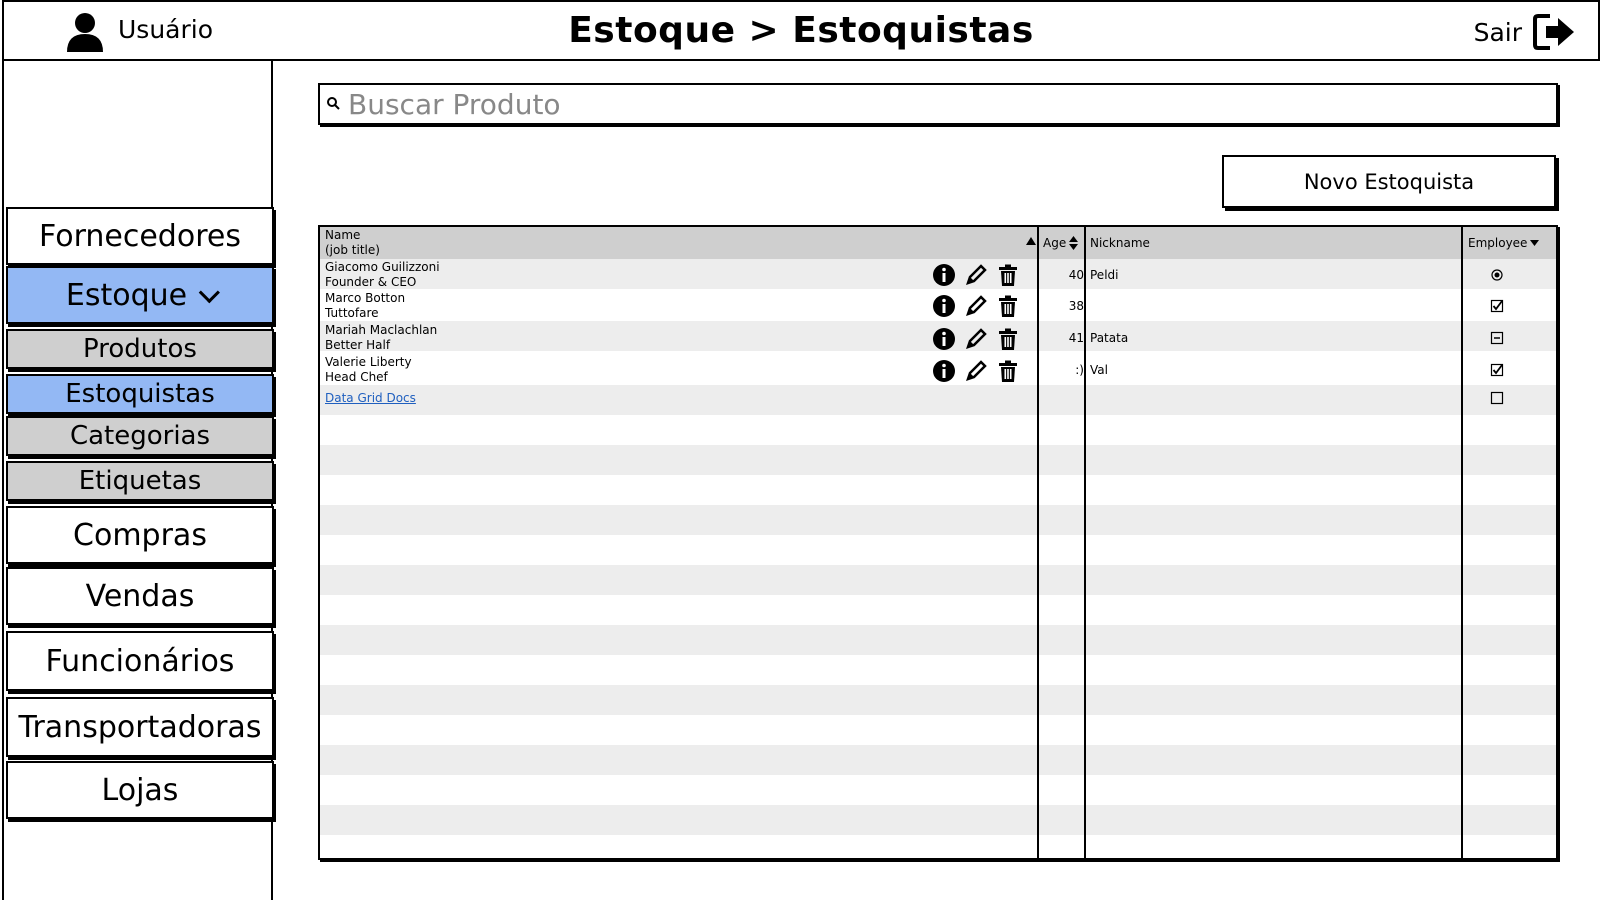 This screenshot has height=900, width=1600. I want to click on sidebar-item-label: Categorias, so click(140, 436).